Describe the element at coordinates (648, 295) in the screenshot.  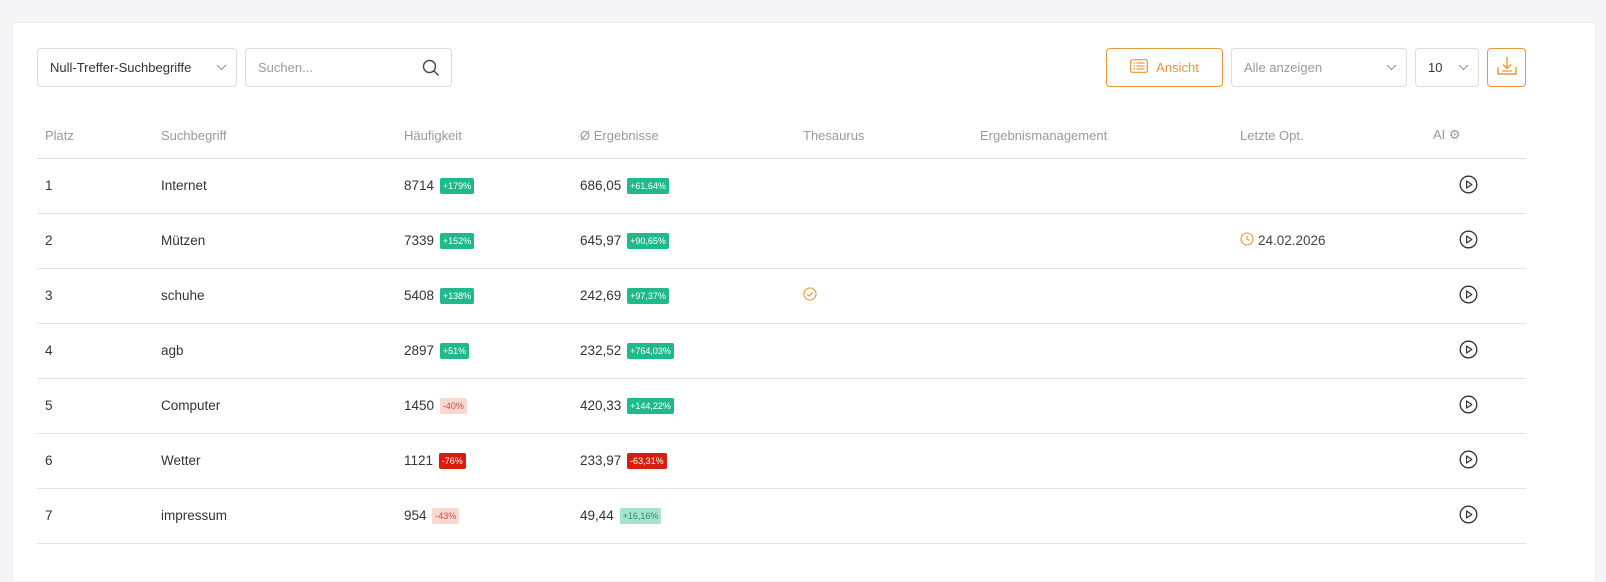
I see `results-change-badge: +97,37%` at that location.